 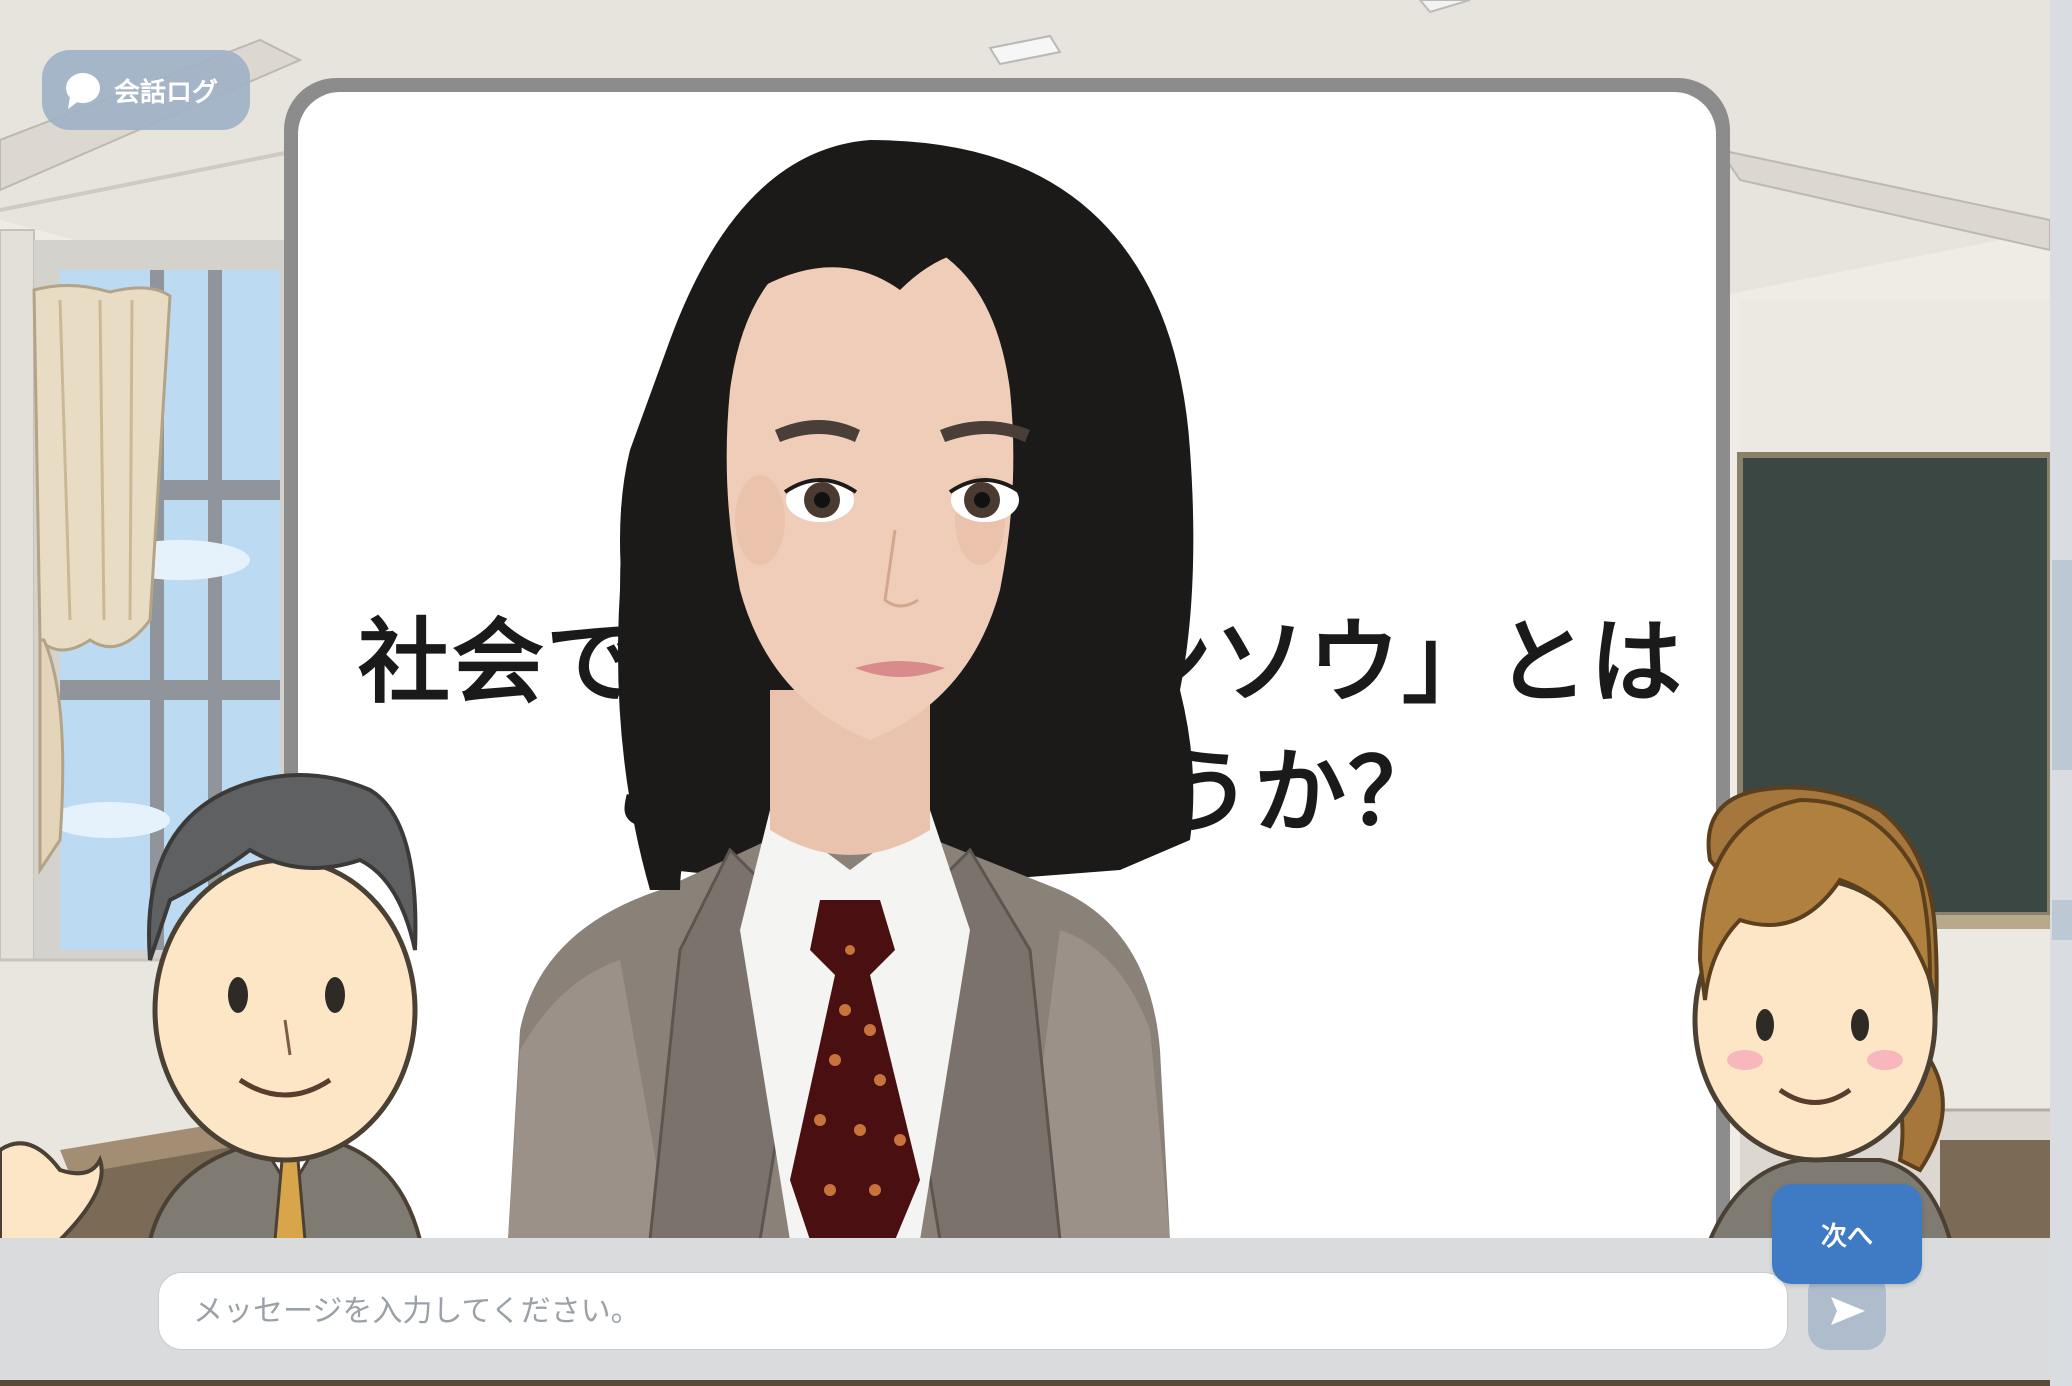 I want to click on chat-log-button: 会話ログ, so click(x=146, y=90).